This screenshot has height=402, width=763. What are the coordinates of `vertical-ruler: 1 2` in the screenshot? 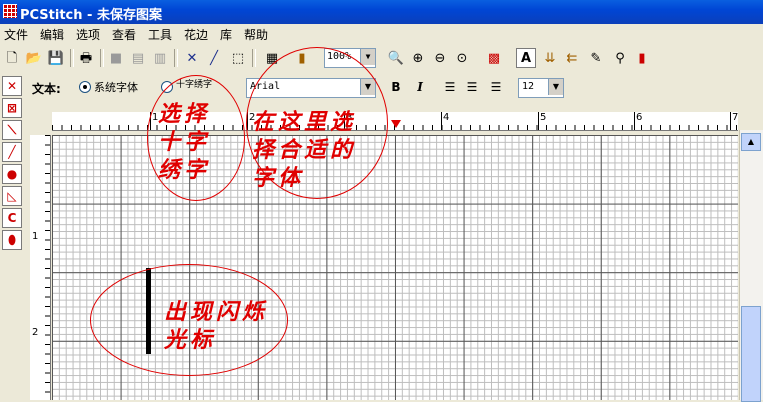 It's located at (40, 267).